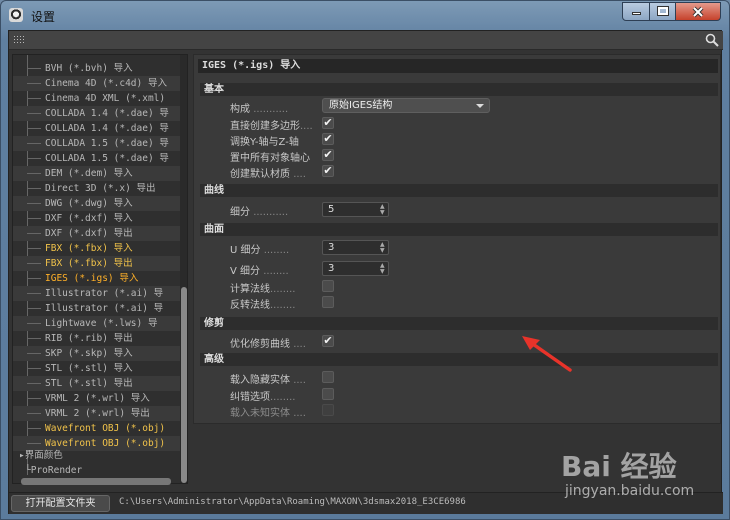  Describe the element at coordinates (105, 98) in the screenshot. I see `tree-item-label: Cinema 4D XML (*.xml)` at that location.